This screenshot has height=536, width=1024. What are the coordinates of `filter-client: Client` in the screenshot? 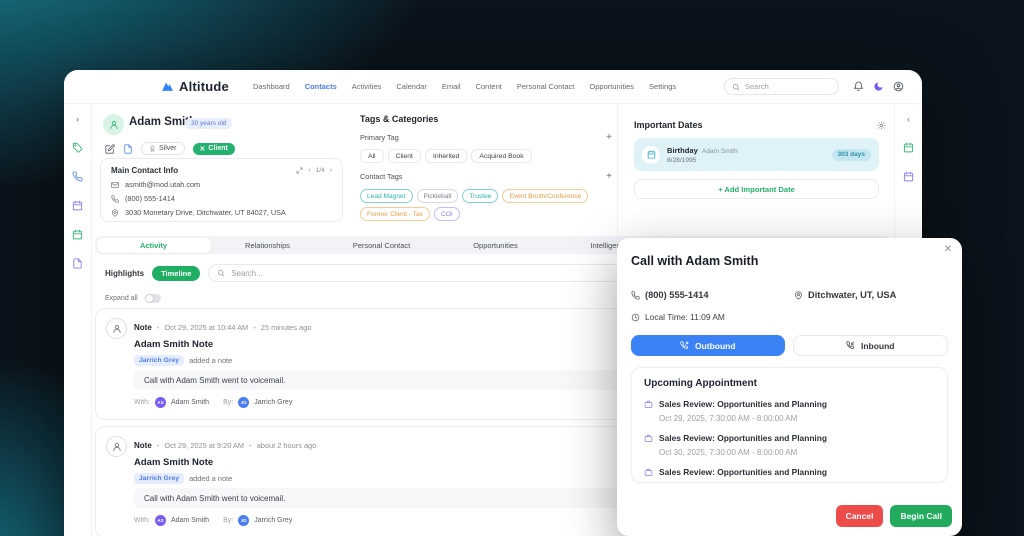 It's located at (404, 156).